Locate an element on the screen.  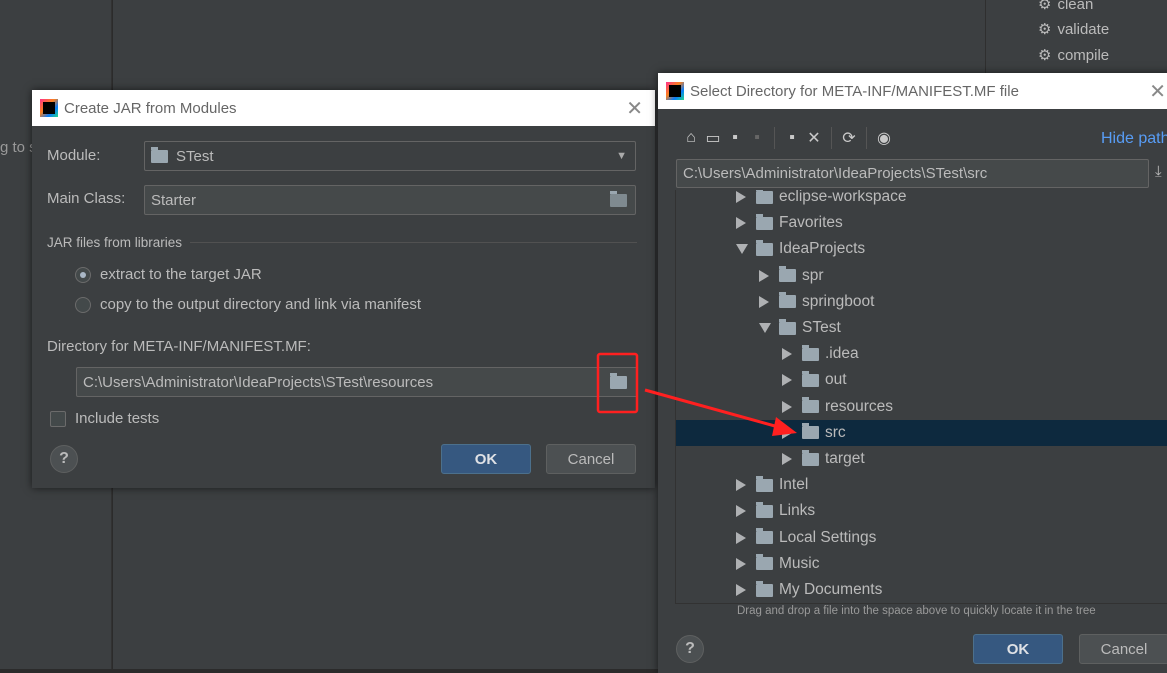
highlight-box is located at coordinates (617, 383).